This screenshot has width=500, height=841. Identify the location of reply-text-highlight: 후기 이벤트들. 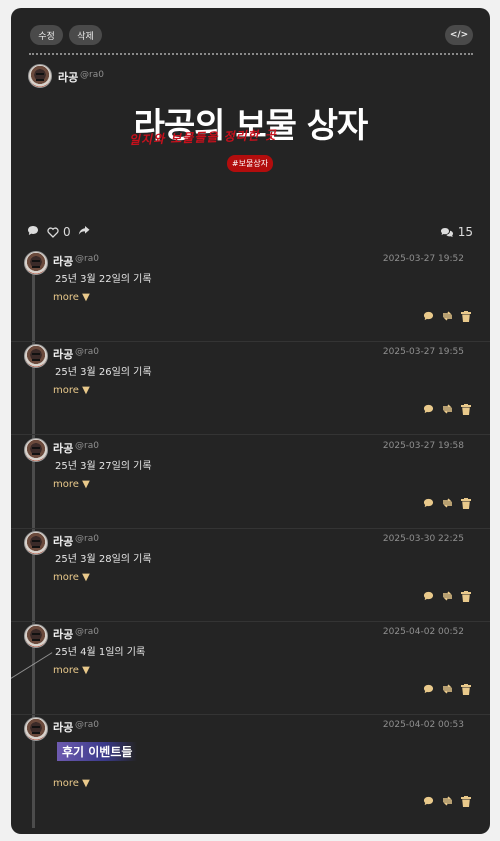
(97, 751).